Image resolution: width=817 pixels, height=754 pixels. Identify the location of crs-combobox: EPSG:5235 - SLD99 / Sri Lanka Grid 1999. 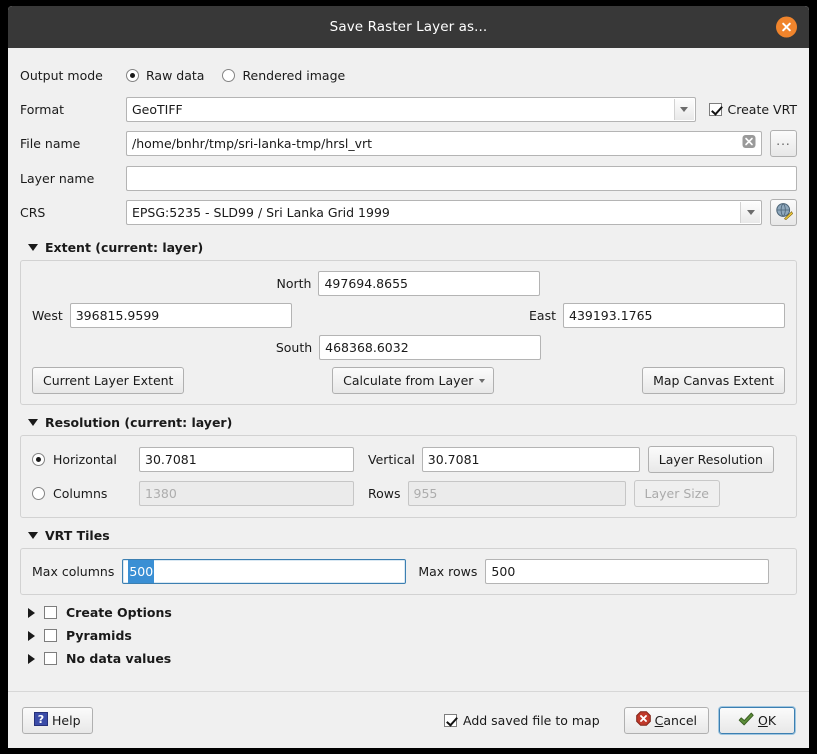
(444, 212).